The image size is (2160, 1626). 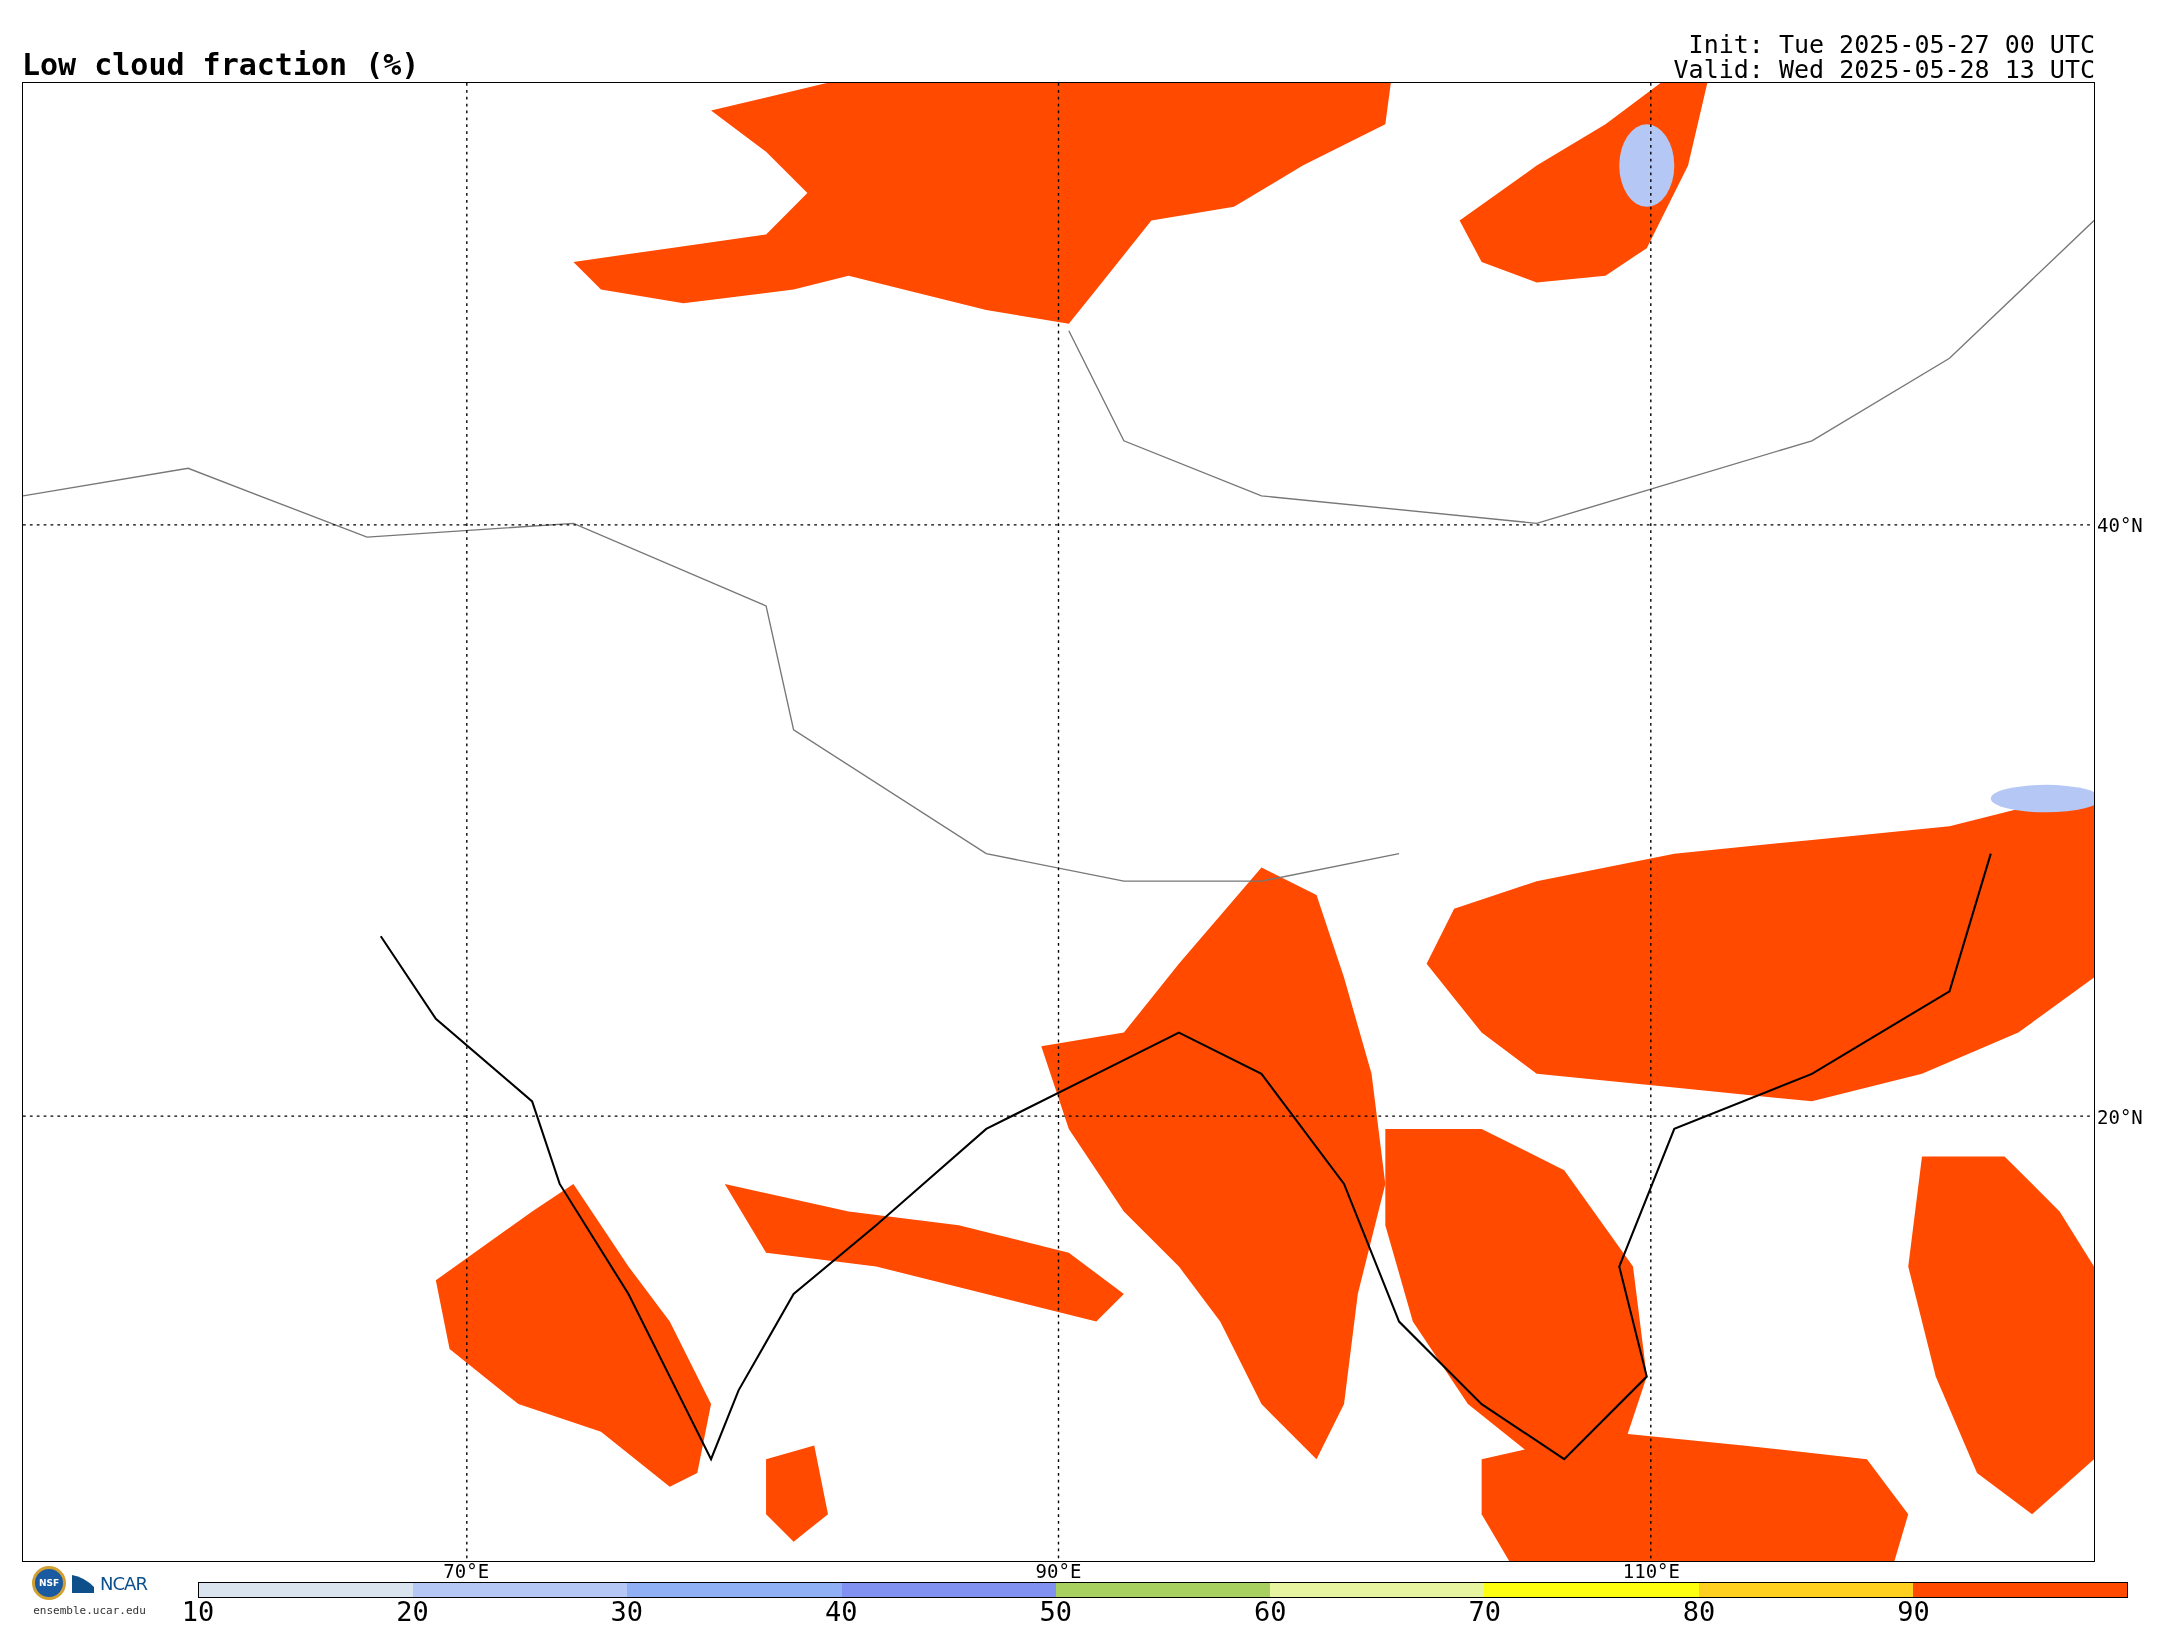 What do you see at coordinates (627, 1612) in the screenshot?
I see `colorbar-tick-label: 30` at bounding box center [627, 1612].